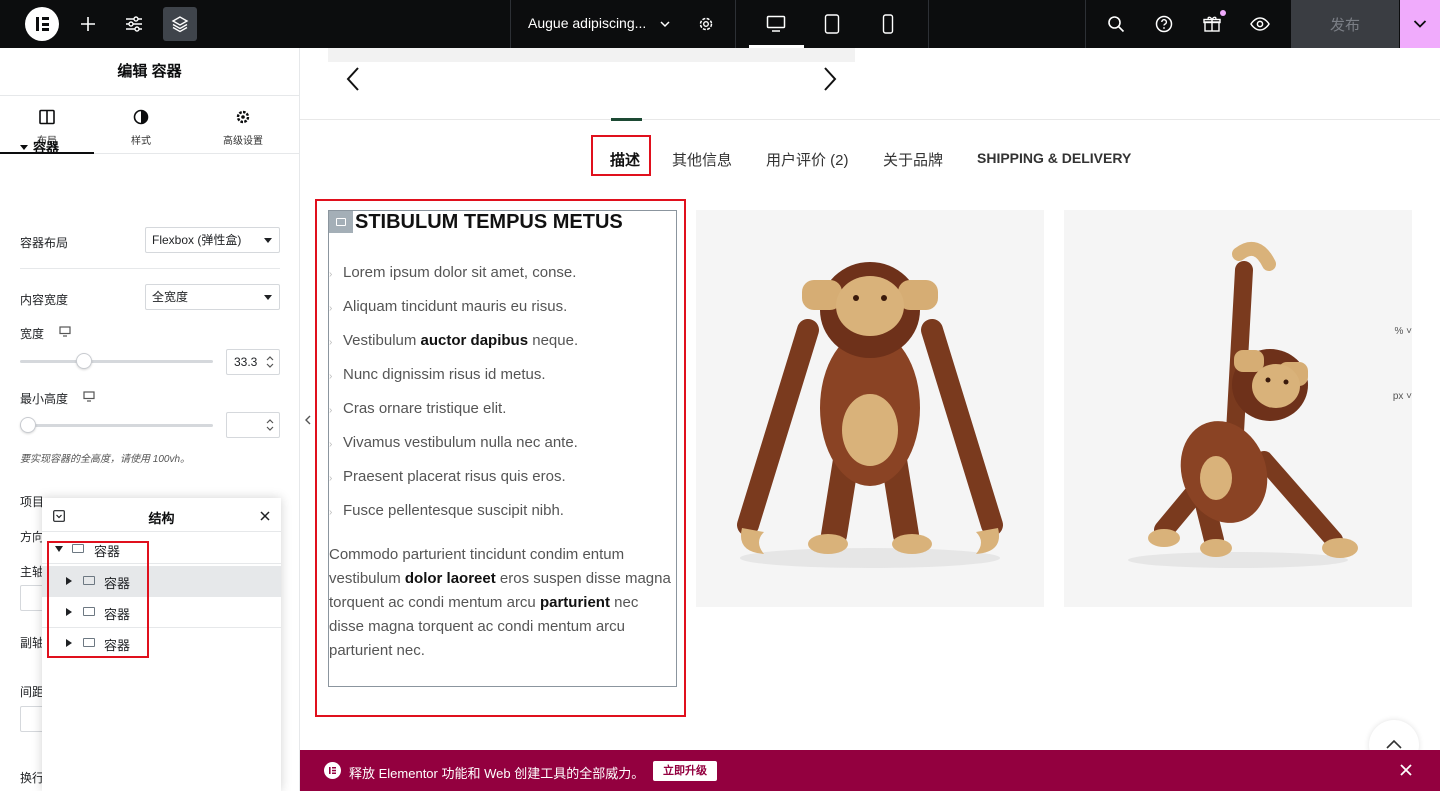  I want to click on gift-icon, so click(1212, 24).